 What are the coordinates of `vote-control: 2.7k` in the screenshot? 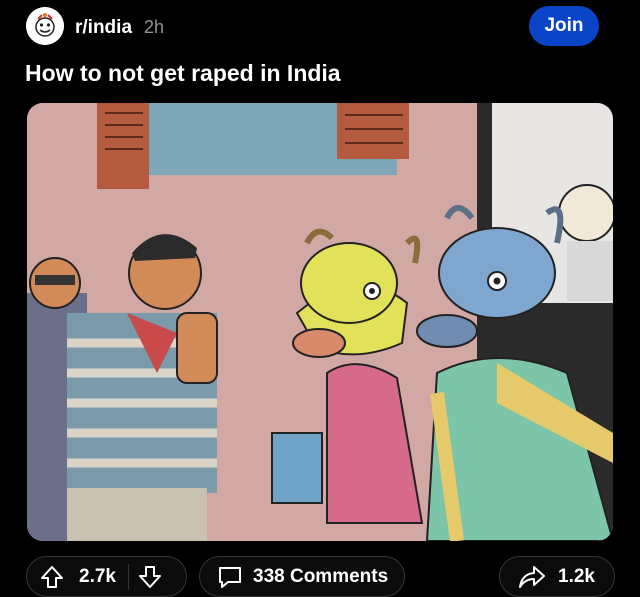 It's located at (106, 576).